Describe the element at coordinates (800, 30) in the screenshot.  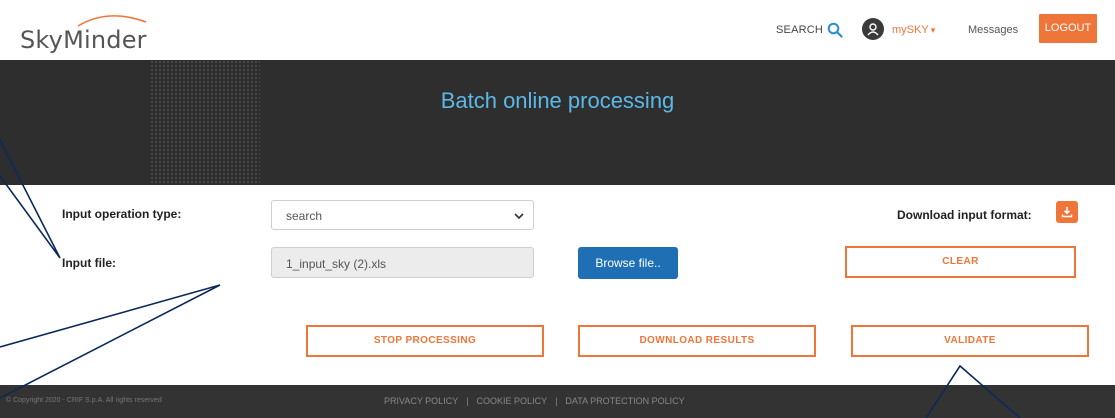
I see `search-label: SEARCH` at that location.